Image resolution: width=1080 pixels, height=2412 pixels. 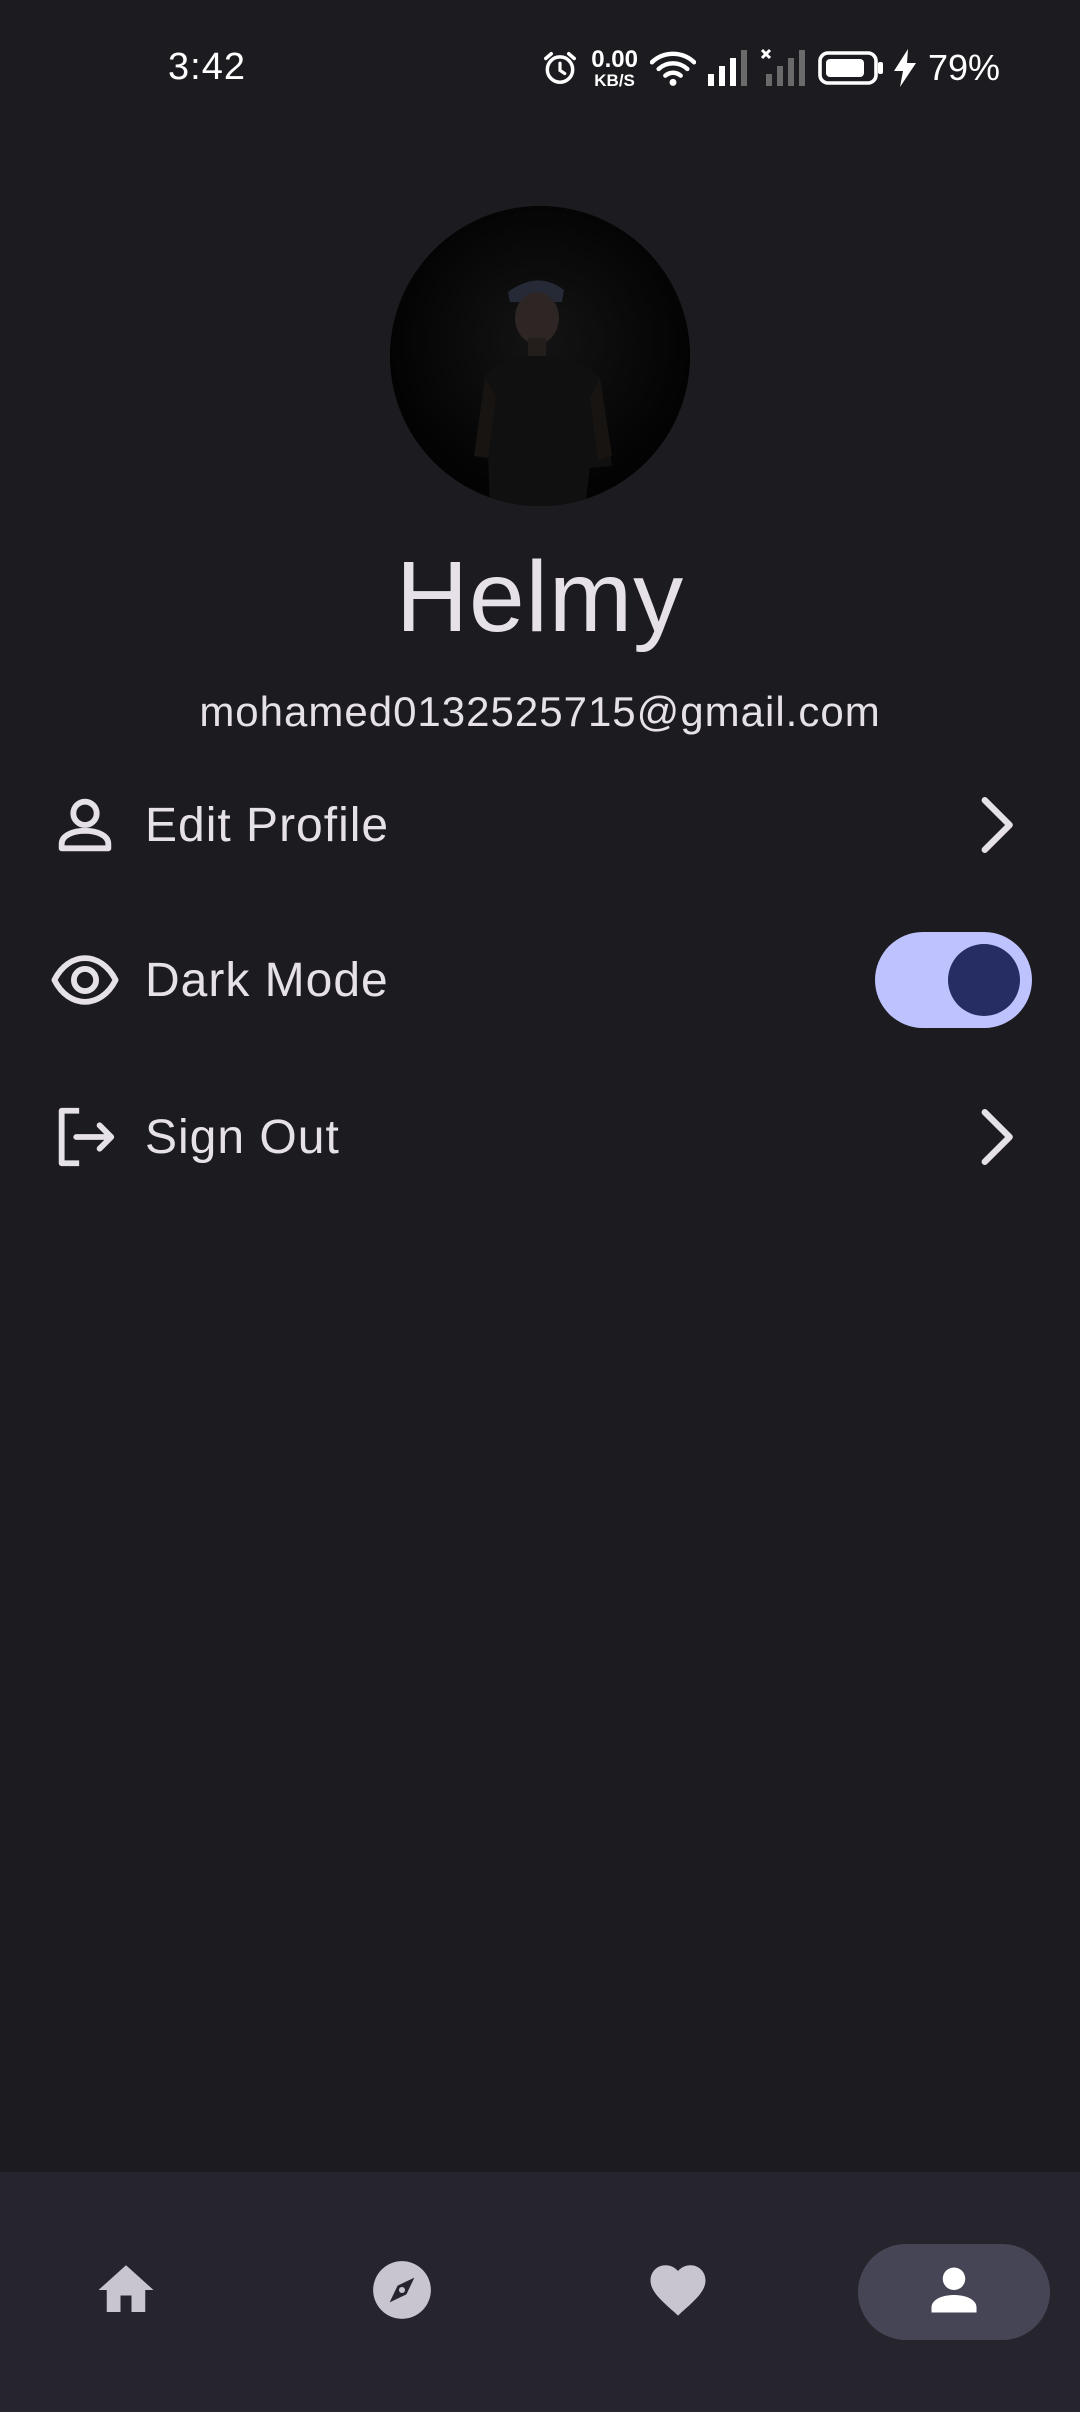 What do you see at coordinates (540, 1137) in the screenshot?
I see `sign-out-item: Sign Out` at bounding box center [540, 1137].